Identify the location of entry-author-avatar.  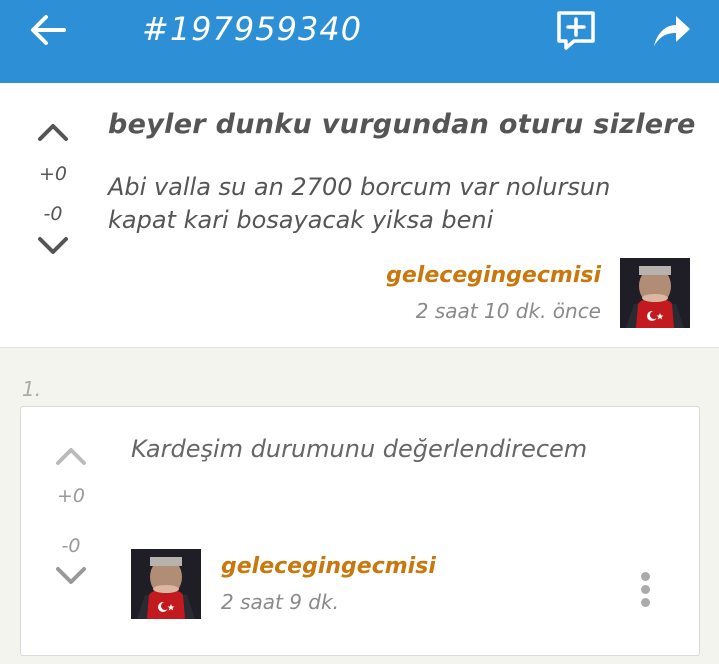
(655, 293).